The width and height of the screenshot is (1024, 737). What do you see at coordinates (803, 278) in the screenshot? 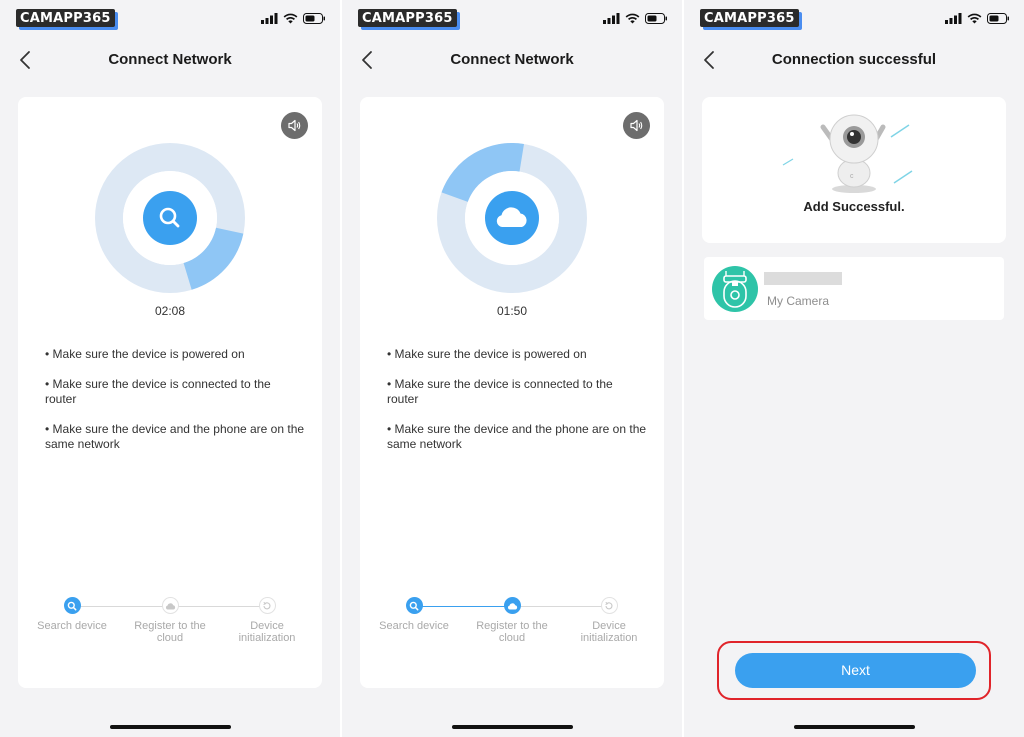
I see `device-name-redacted` at bounding box center [803, 278].